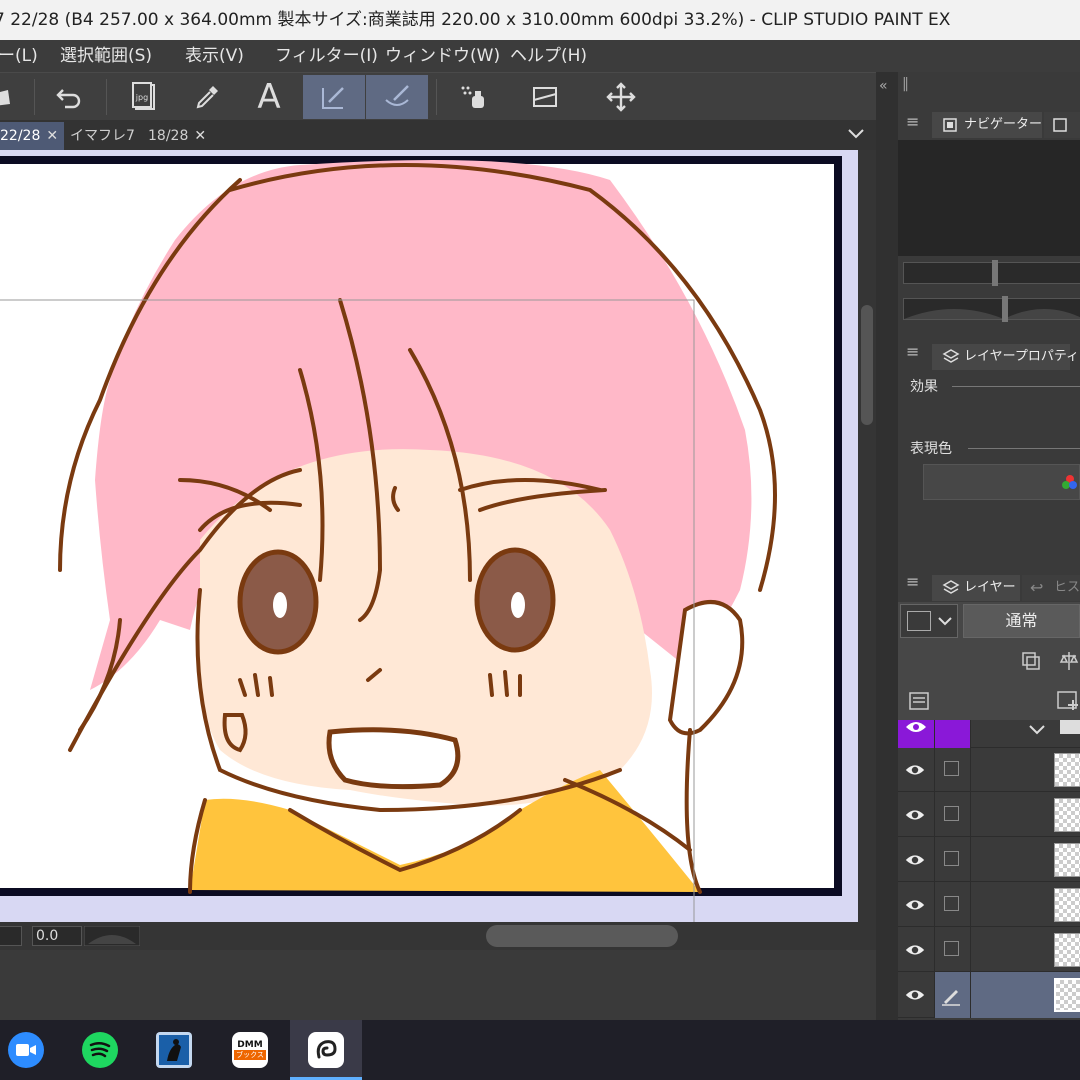 Image resolution: width=1080 pixels, height=1080 pixels. I want to click on menu-filter: フィルター(I), so click(326, 56).